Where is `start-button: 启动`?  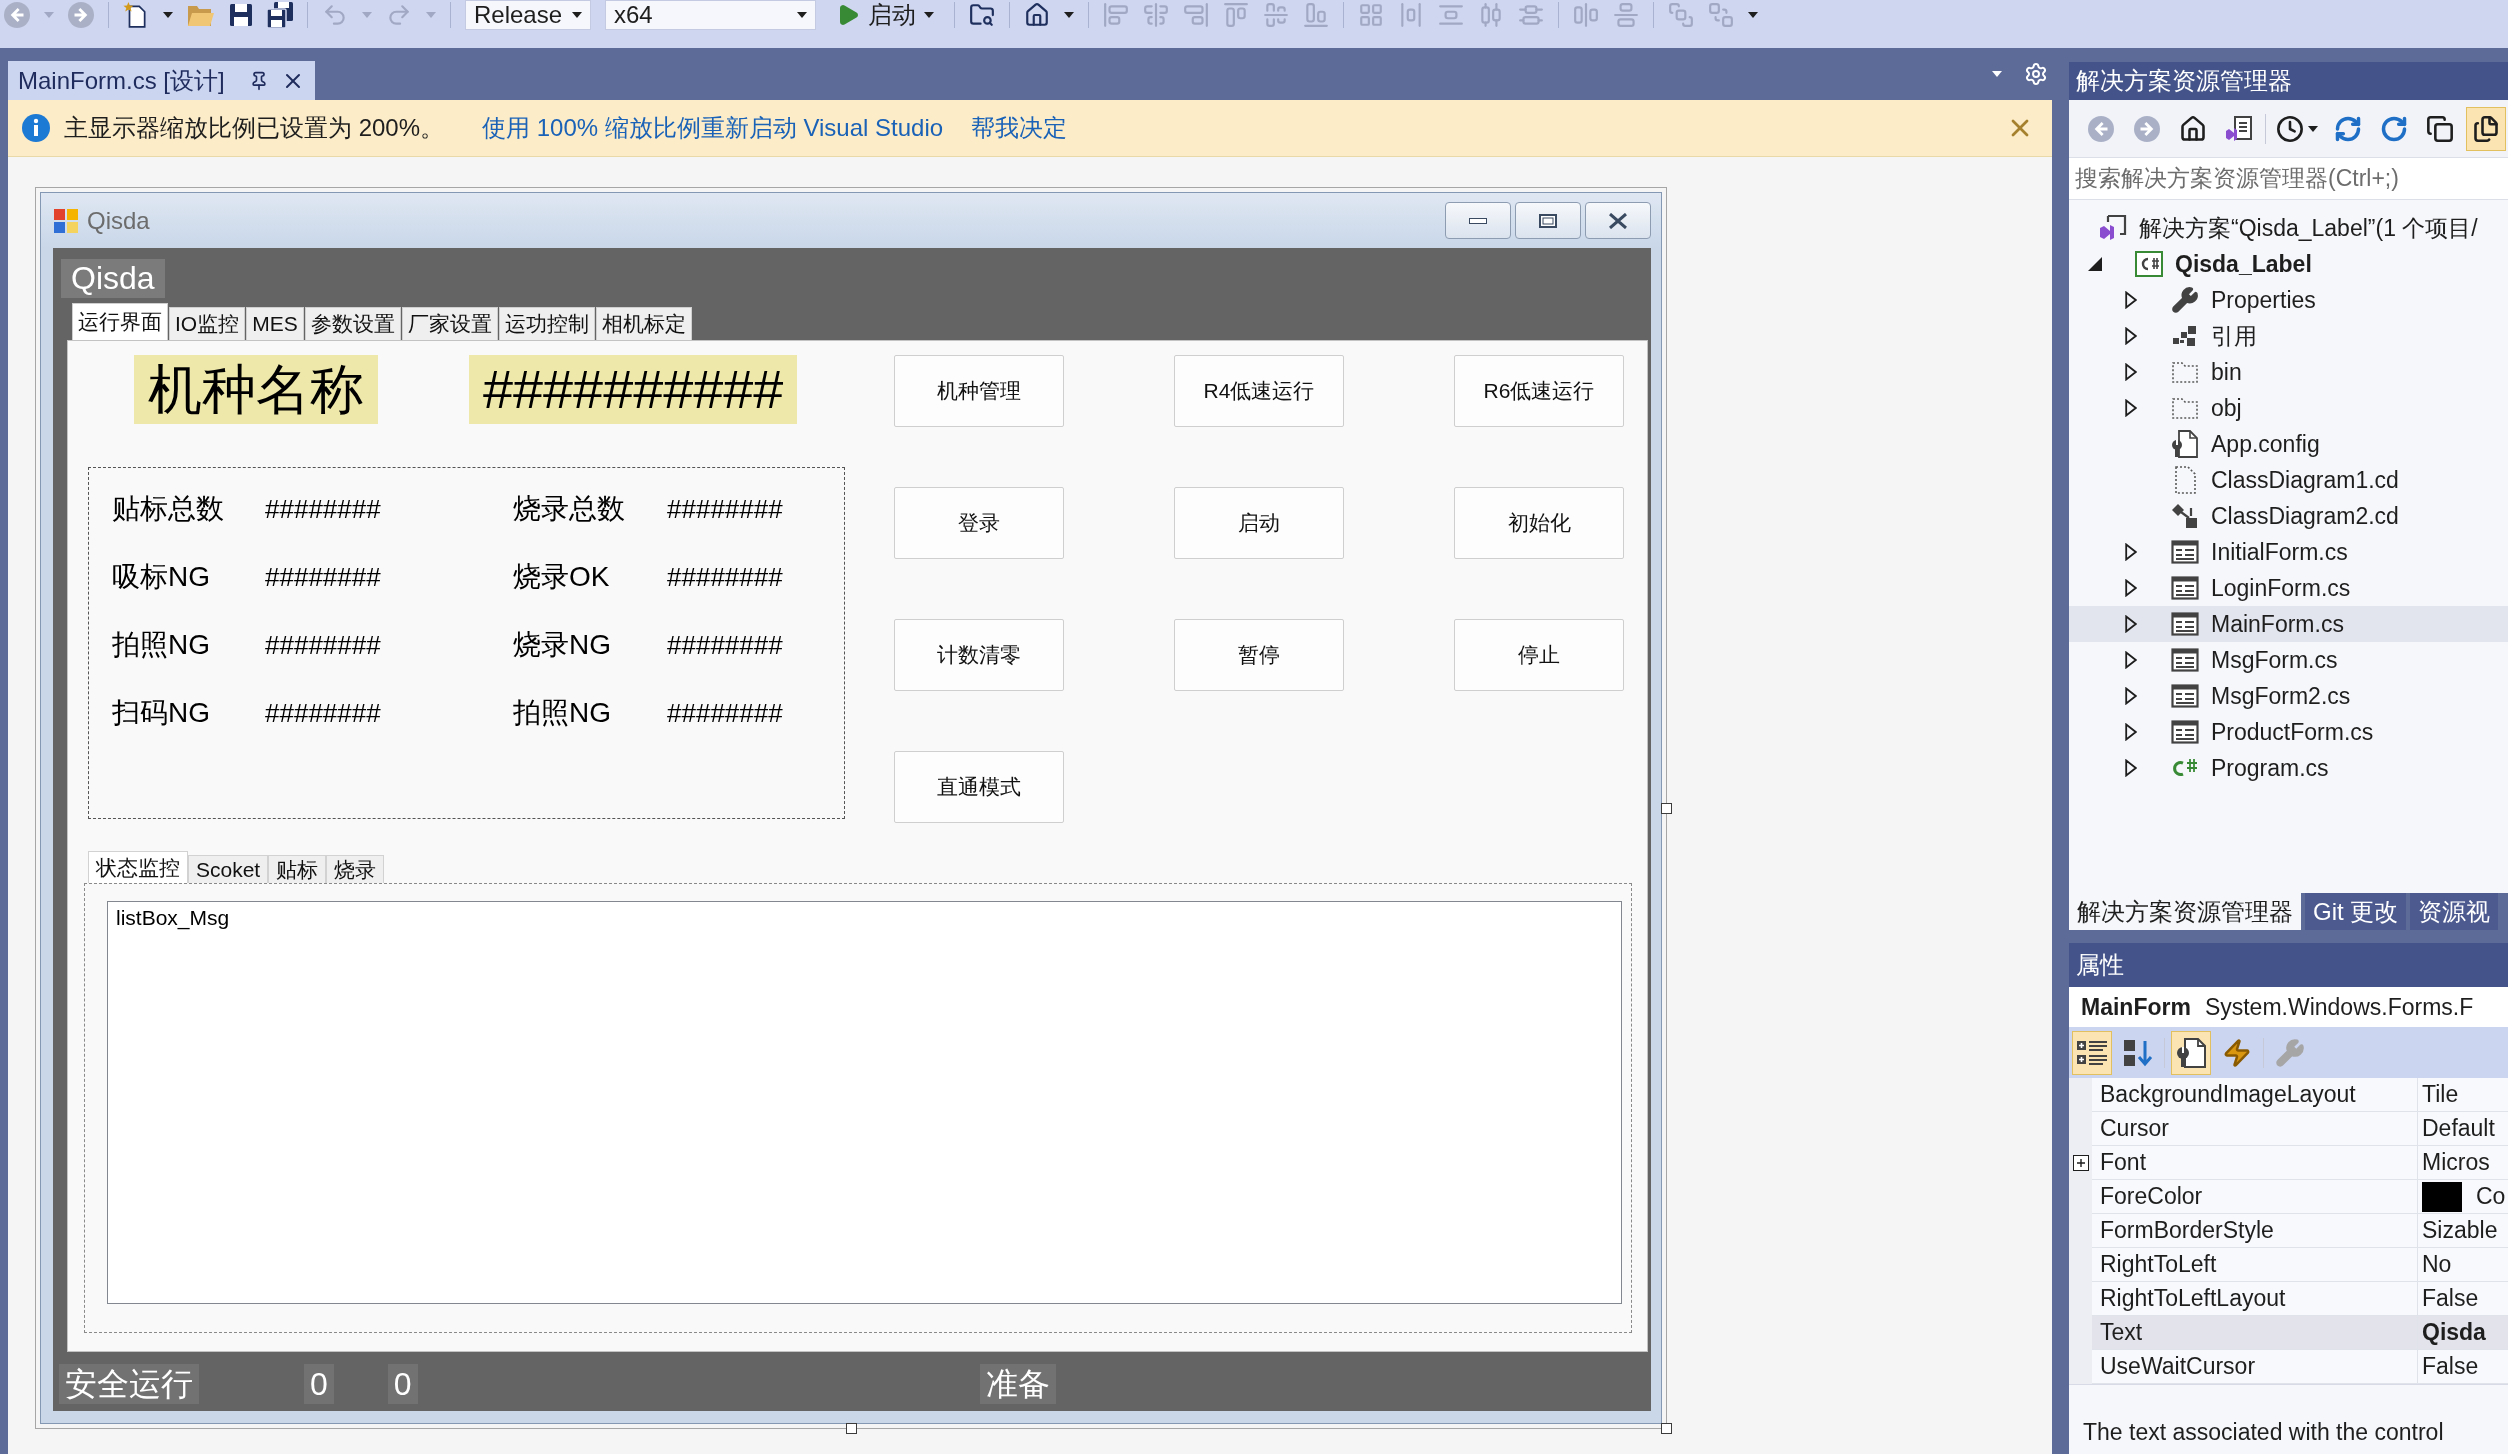
start-button: 启动 is located at coordinates (885, 15).